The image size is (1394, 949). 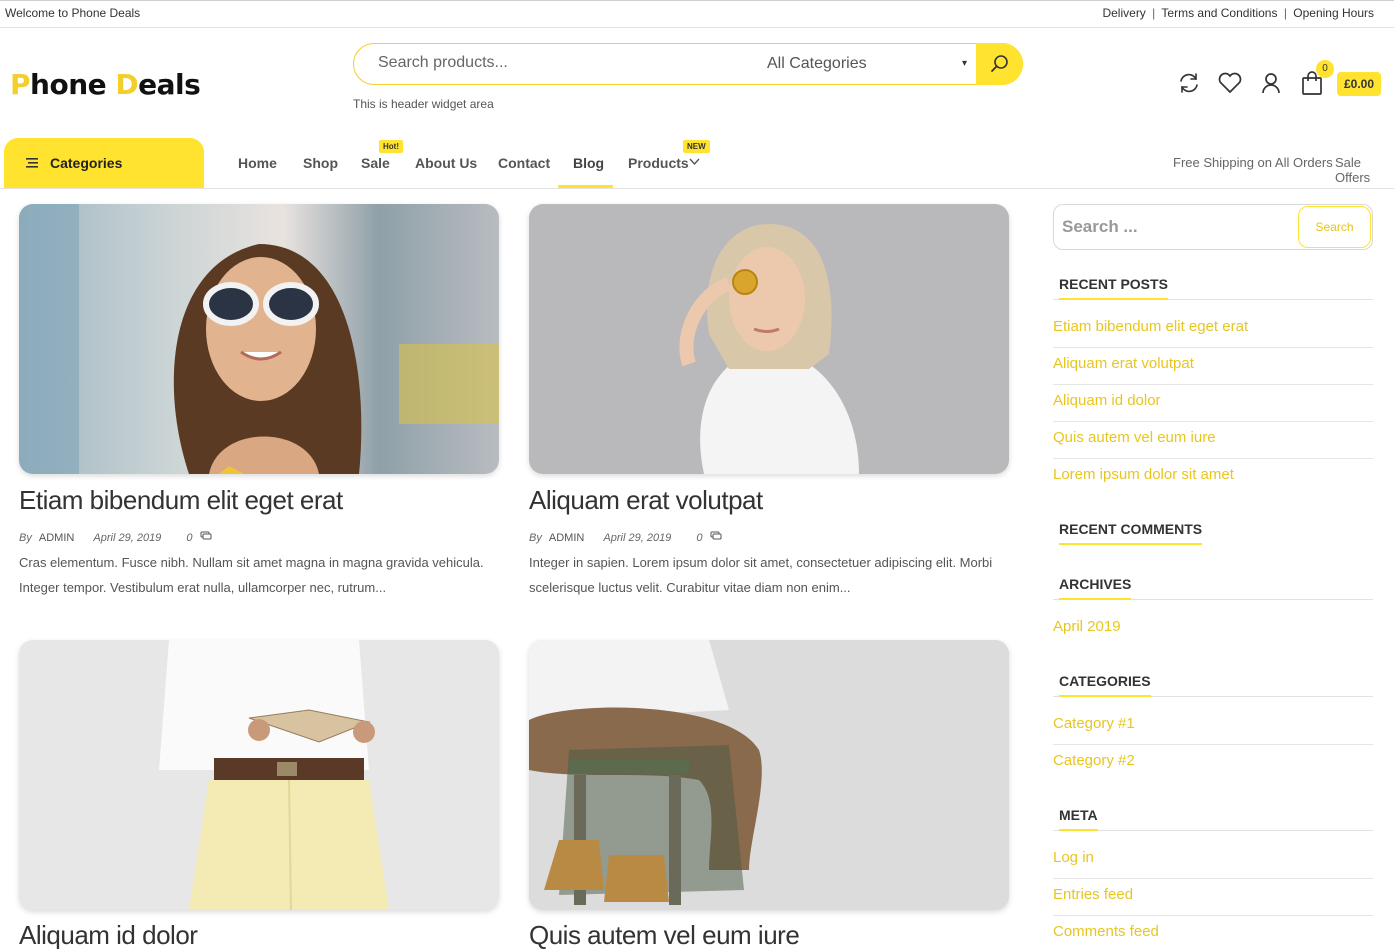 I want to click on cart-count-badge: 0, so click(x=1325, y=69).